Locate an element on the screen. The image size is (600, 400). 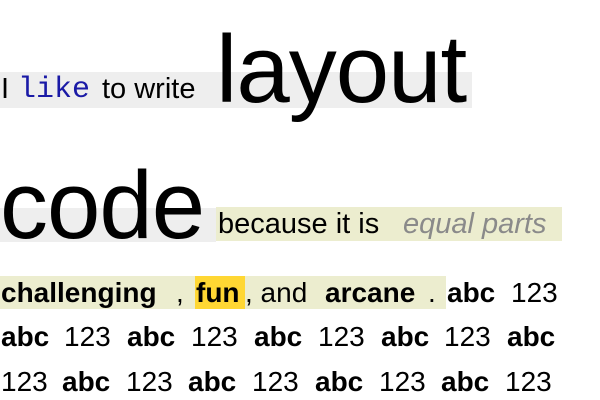
word-challenging: challenging is located at coordinates (79, 292).